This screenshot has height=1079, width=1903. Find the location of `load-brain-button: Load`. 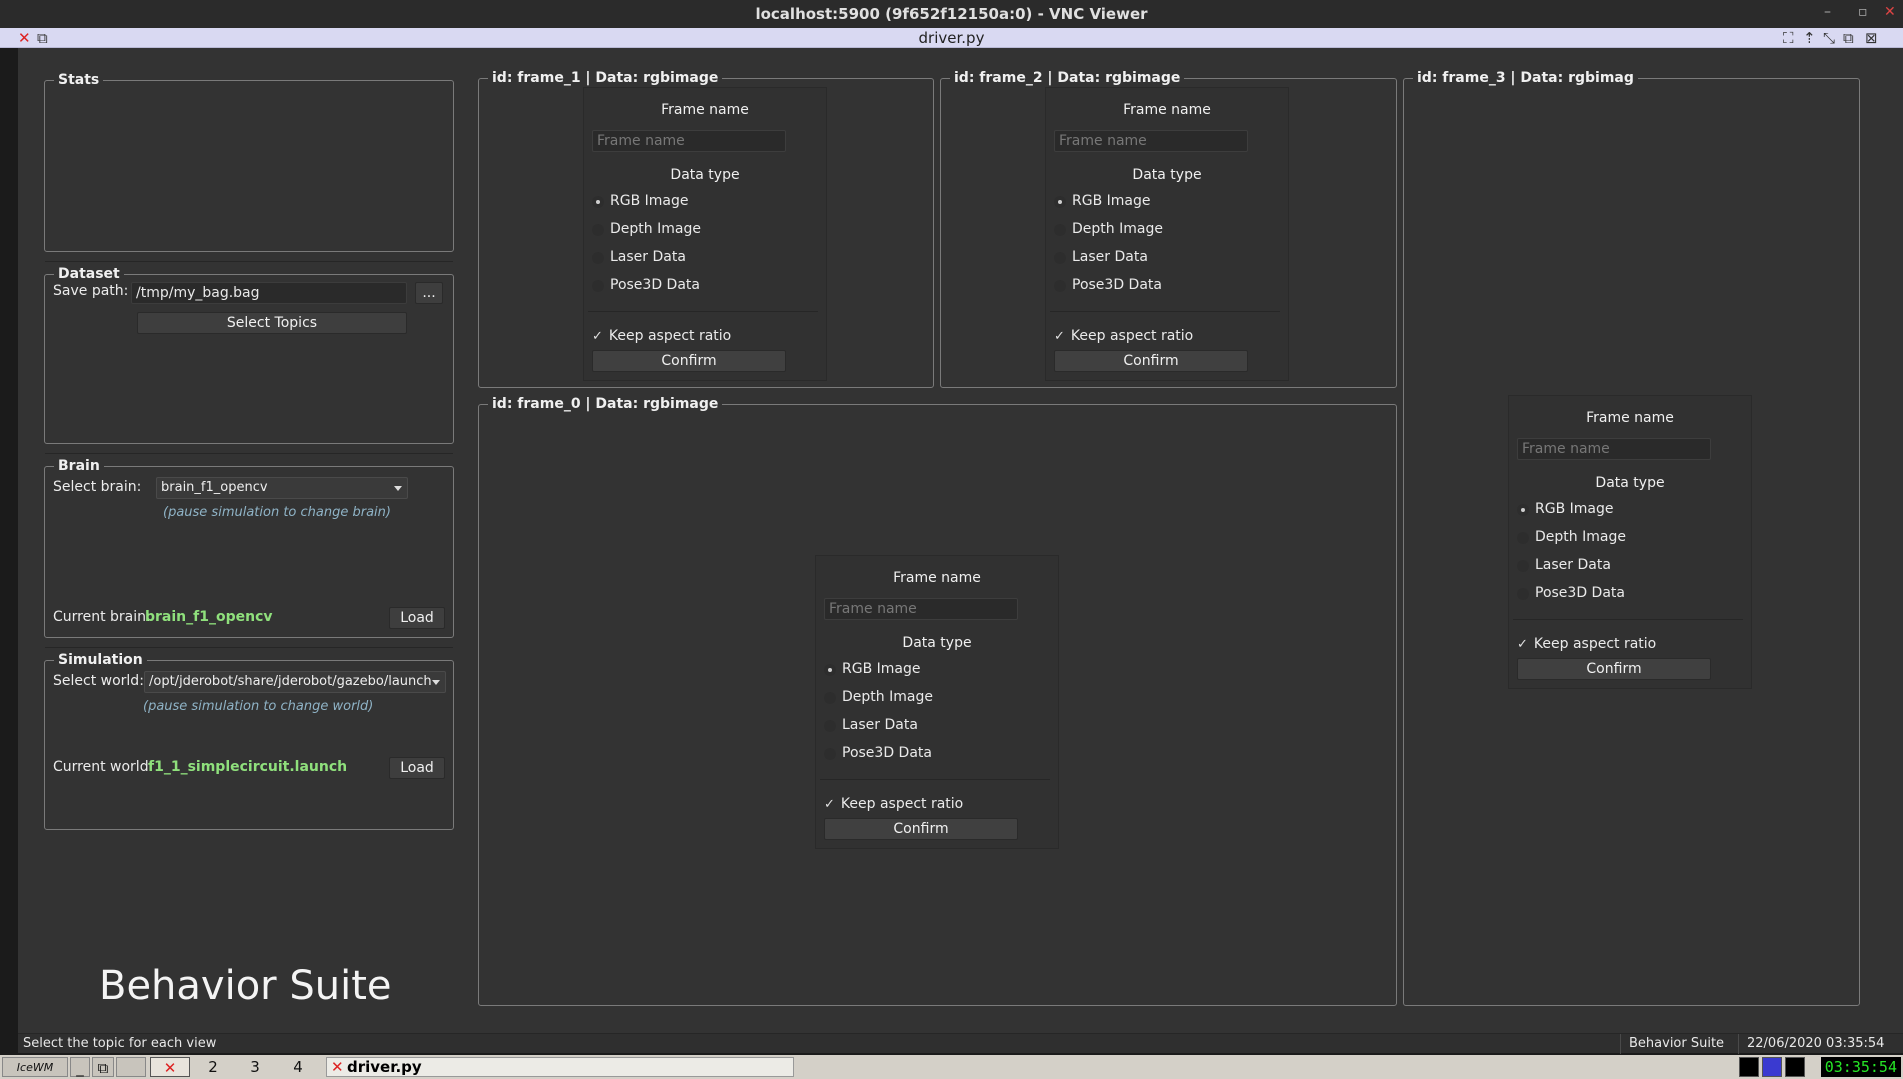

load-brain-button: Load is located at coordinates (417, 618).